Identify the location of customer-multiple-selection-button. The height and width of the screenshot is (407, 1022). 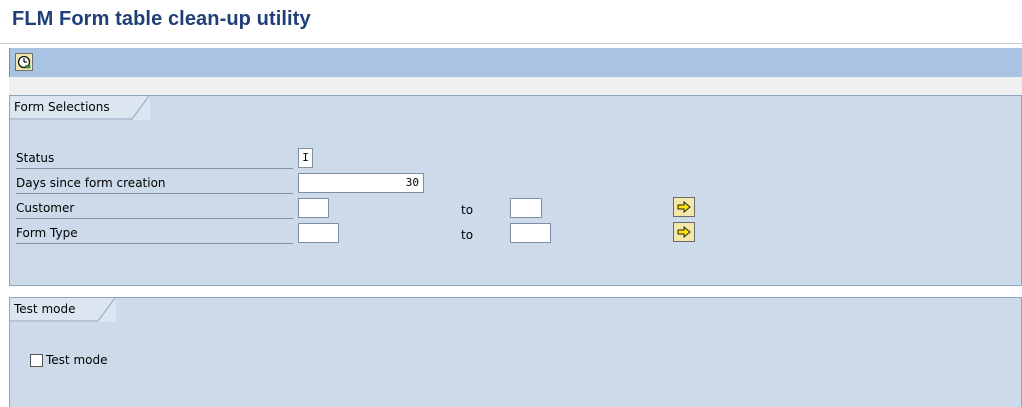
(684, 207).